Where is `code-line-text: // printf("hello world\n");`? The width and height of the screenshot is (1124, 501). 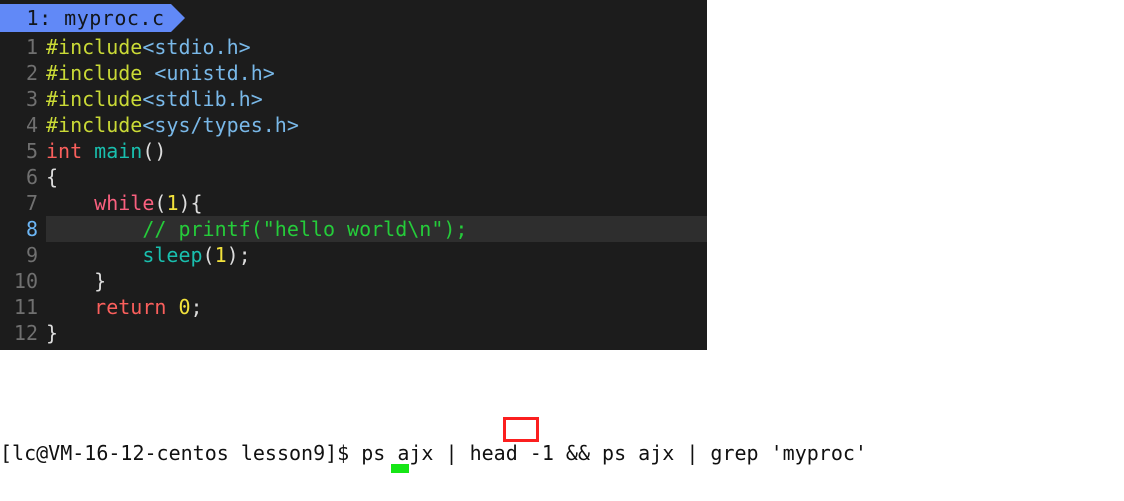 code-line-text: // printf("hello world\n"); is located at coordinates (256, 229).